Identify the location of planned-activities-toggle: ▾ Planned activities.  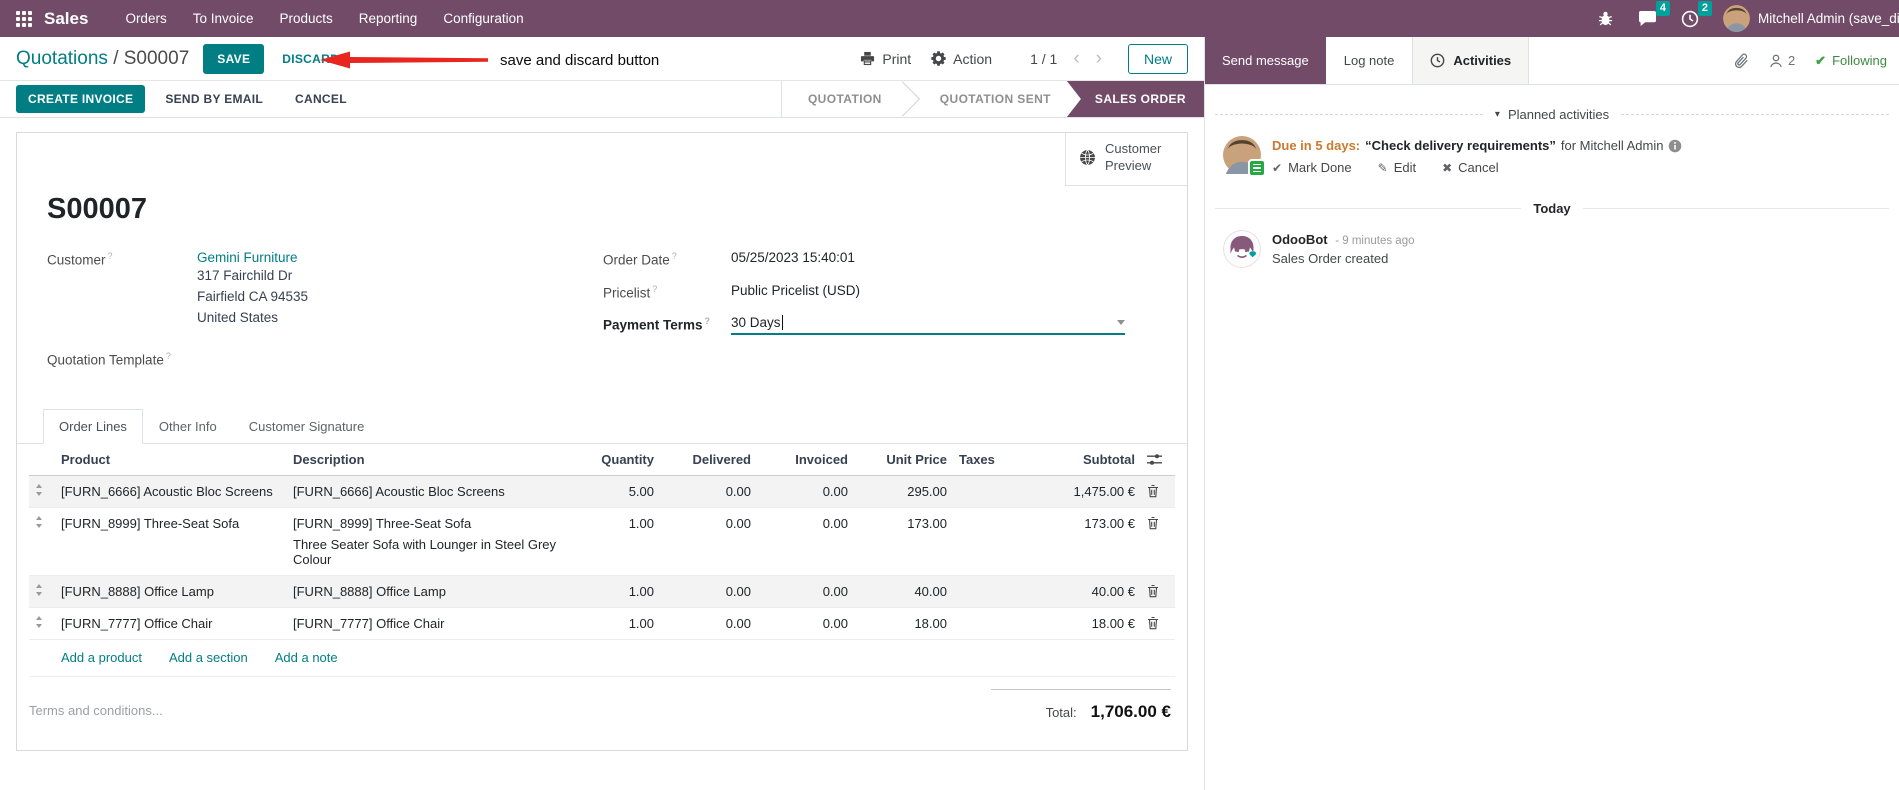
(1552, 114).